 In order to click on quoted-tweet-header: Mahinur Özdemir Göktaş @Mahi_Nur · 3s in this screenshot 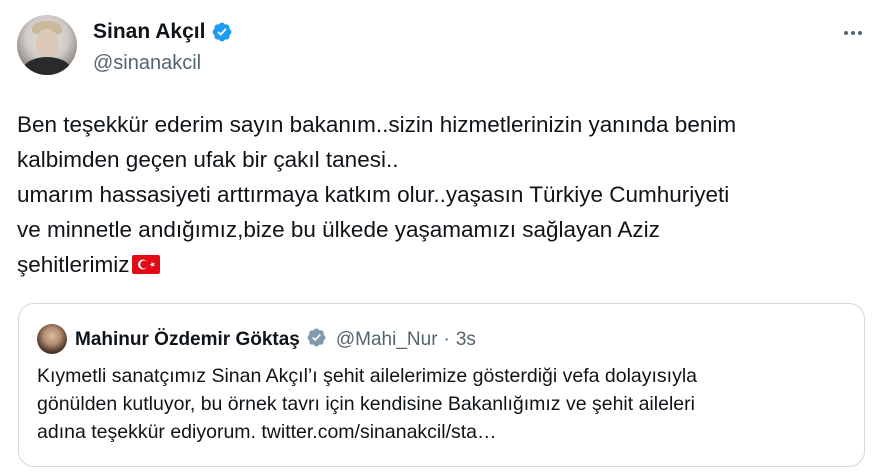, I will do `click(275, 340)`.